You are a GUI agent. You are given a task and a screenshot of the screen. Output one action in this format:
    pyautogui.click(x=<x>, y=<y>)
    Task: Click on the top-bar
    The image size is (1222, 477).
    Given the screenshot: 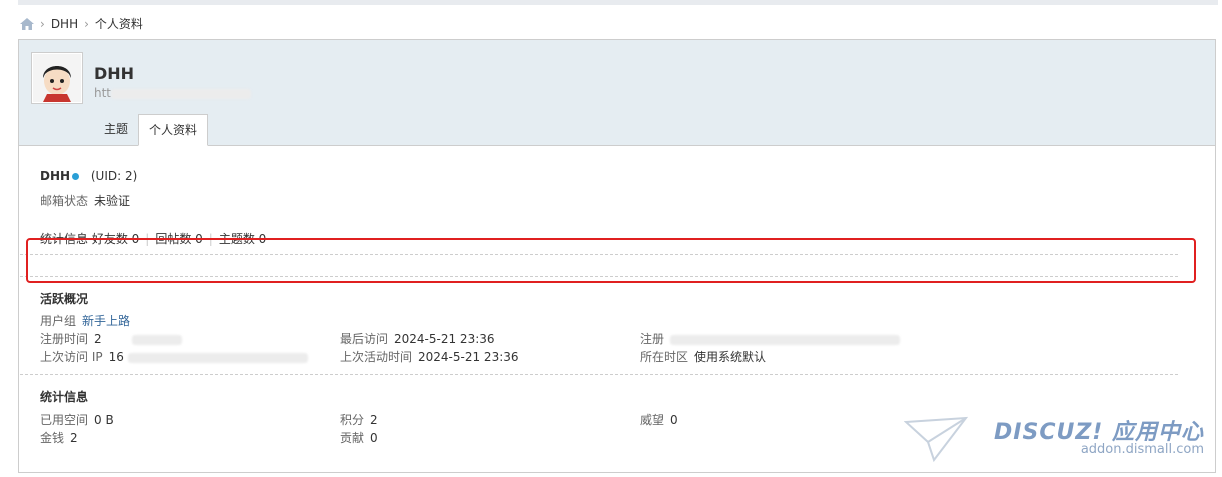 What is the action you would take?
    pyautogui.click(x=618, y=2)
    